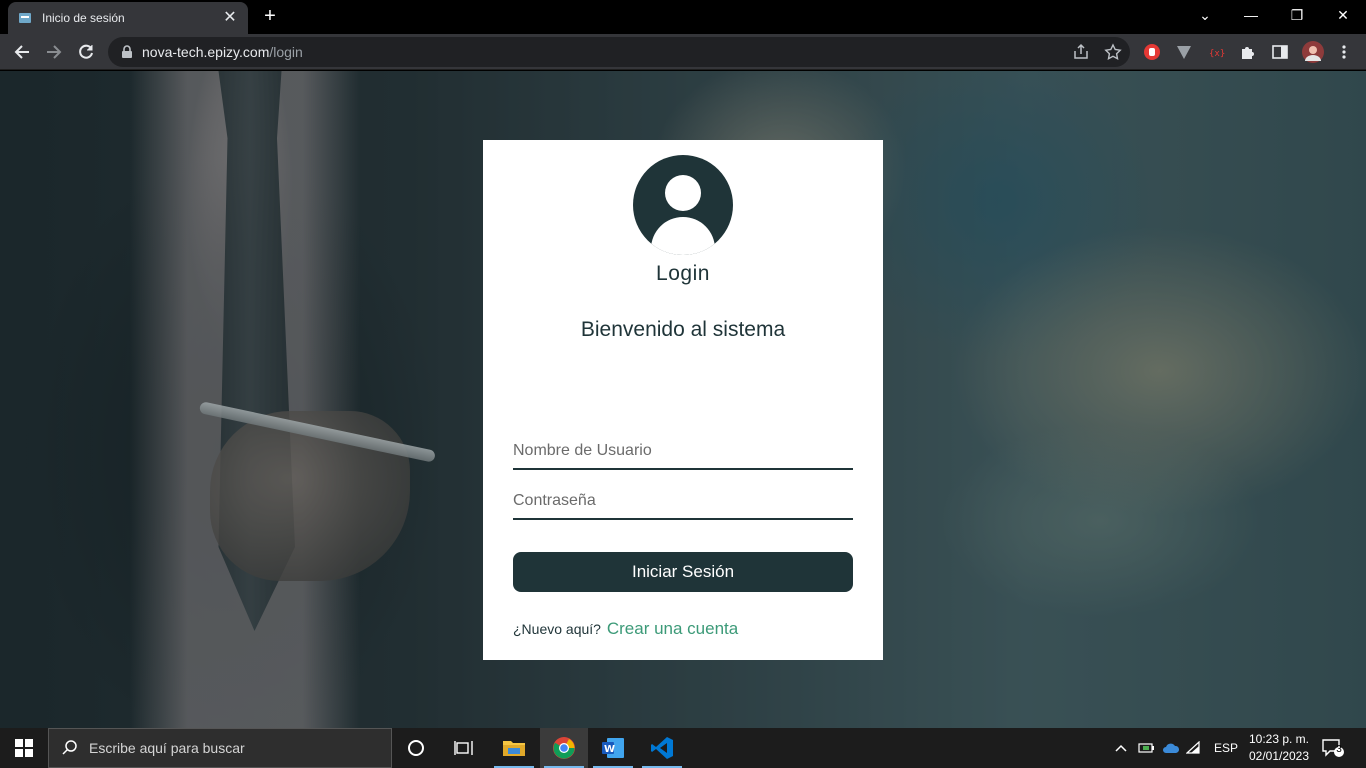  What do you see at coordinates (672, 628) in the screenshot?
I see `create-account-link: Crear una cuenta` at bounding box center [672, 628].